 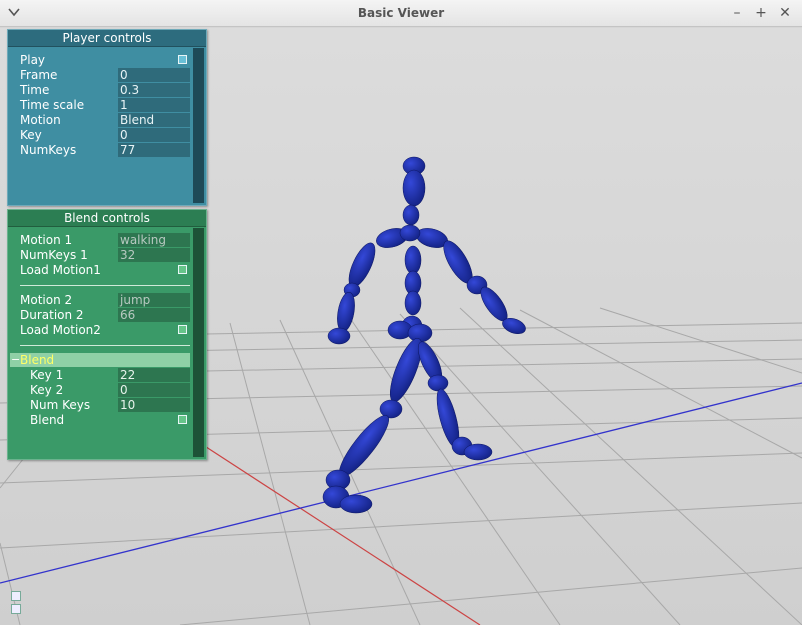 I want to click on blend-controls-scrollbar, so click(x=198, y=342).